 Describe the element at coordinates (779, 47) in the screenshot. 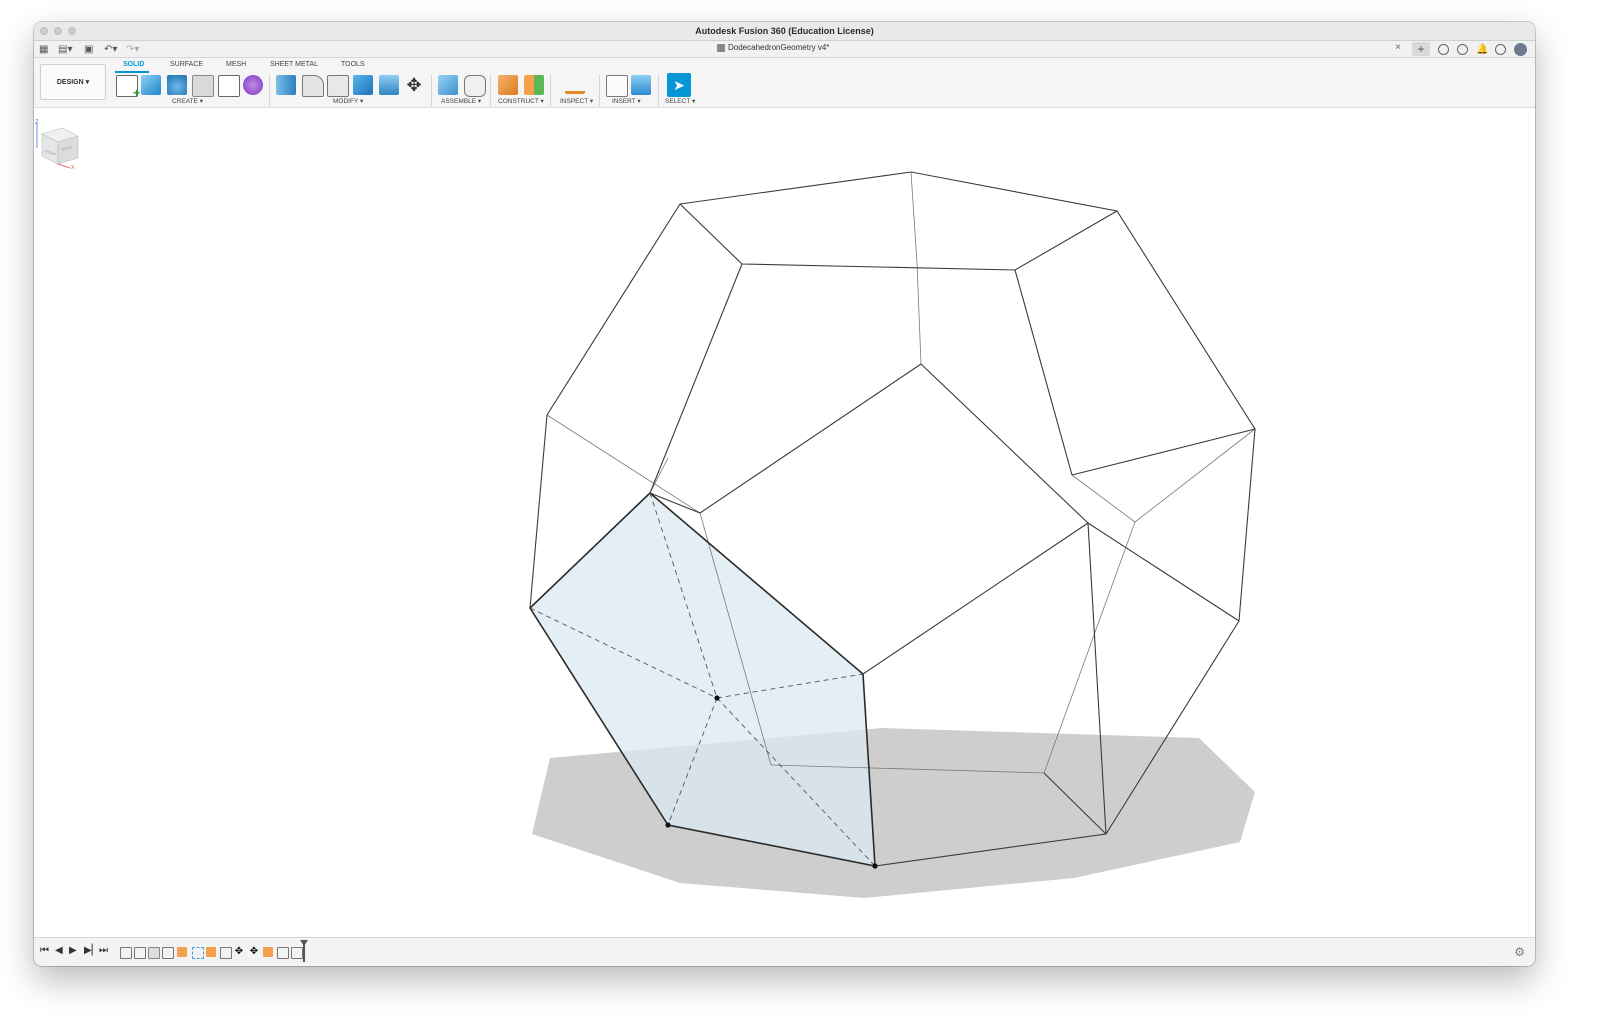

I see `document-name: DodecahedronGeometry v4*` at that location.